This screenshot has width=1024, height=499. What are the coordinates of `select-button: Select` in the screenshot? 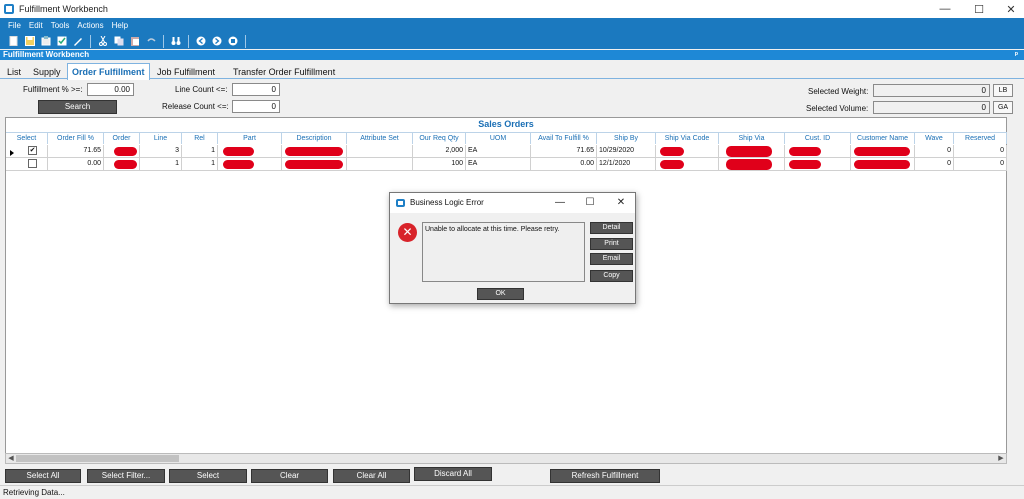 It's located at (208, 476).